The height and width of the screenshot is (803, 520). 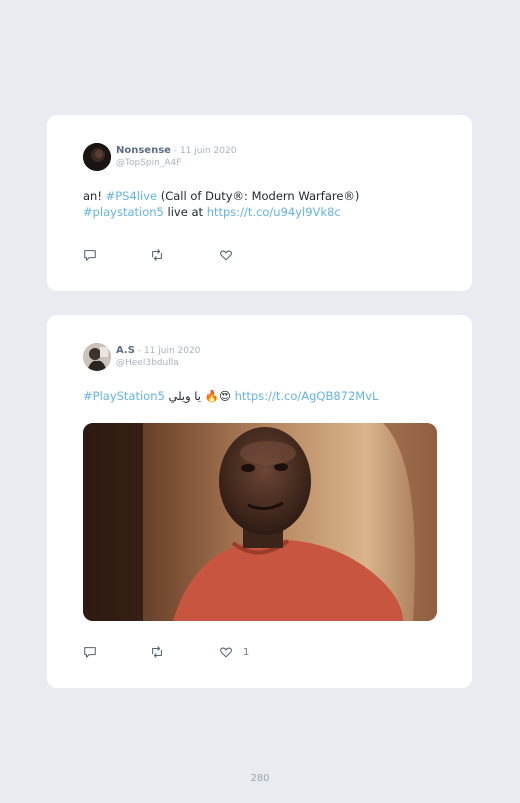 I want to click on tweet-actions: 1, so click(x=213, y=652).